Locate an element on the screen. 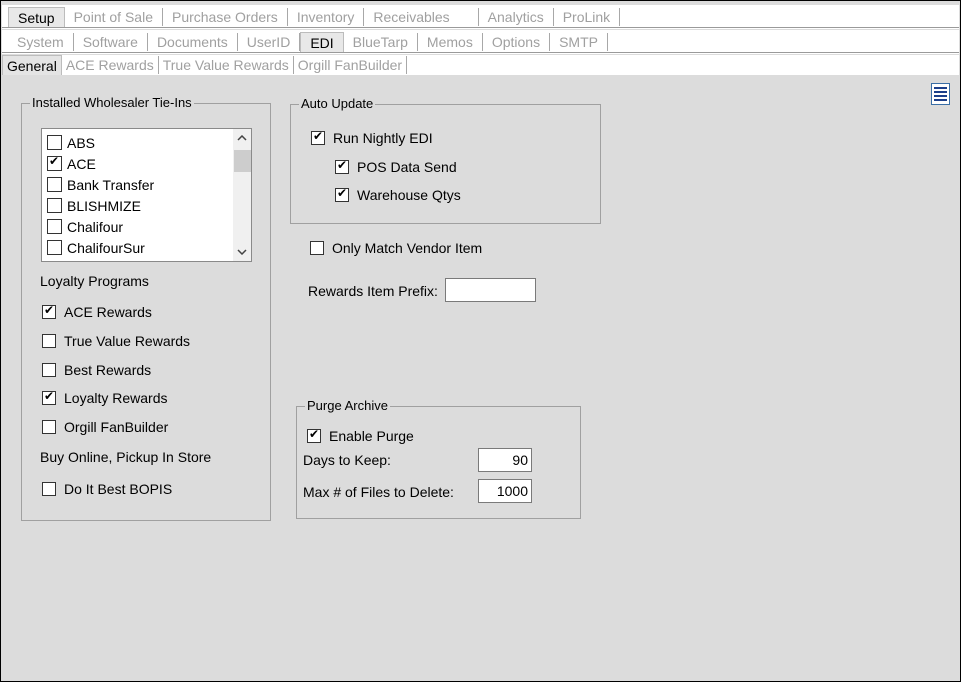  tab-bluetarp: BlueTarp is located at coordinates (381, 42).